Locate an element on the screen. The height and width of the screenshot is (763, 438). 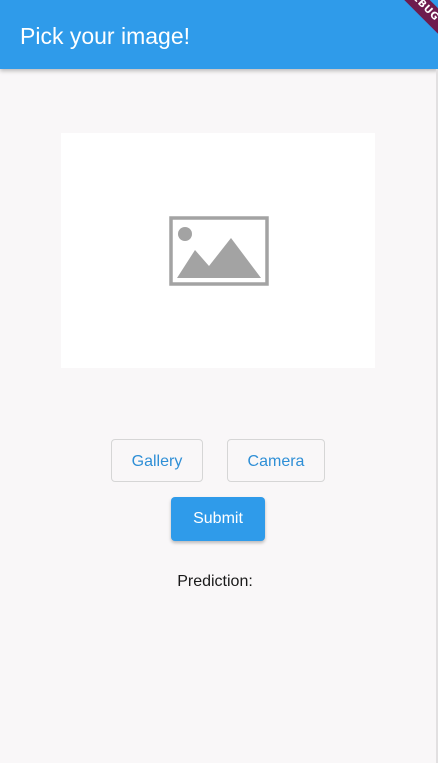
debug-banner: DEBUG is located at coordinates (410, 22).